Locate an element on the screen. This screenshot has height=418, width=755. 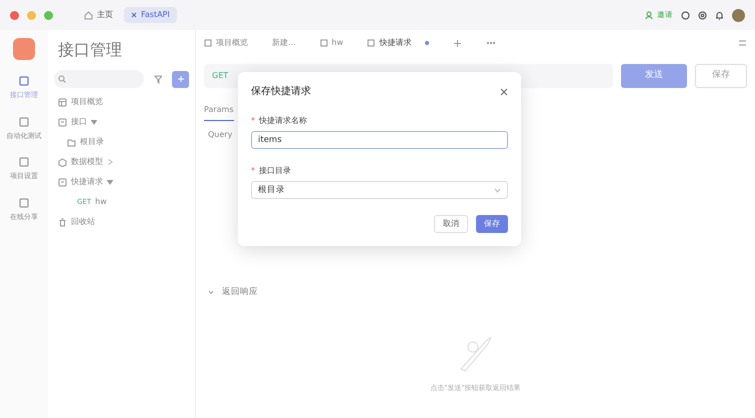
method-label: GET is located at coordinates (220, 76).